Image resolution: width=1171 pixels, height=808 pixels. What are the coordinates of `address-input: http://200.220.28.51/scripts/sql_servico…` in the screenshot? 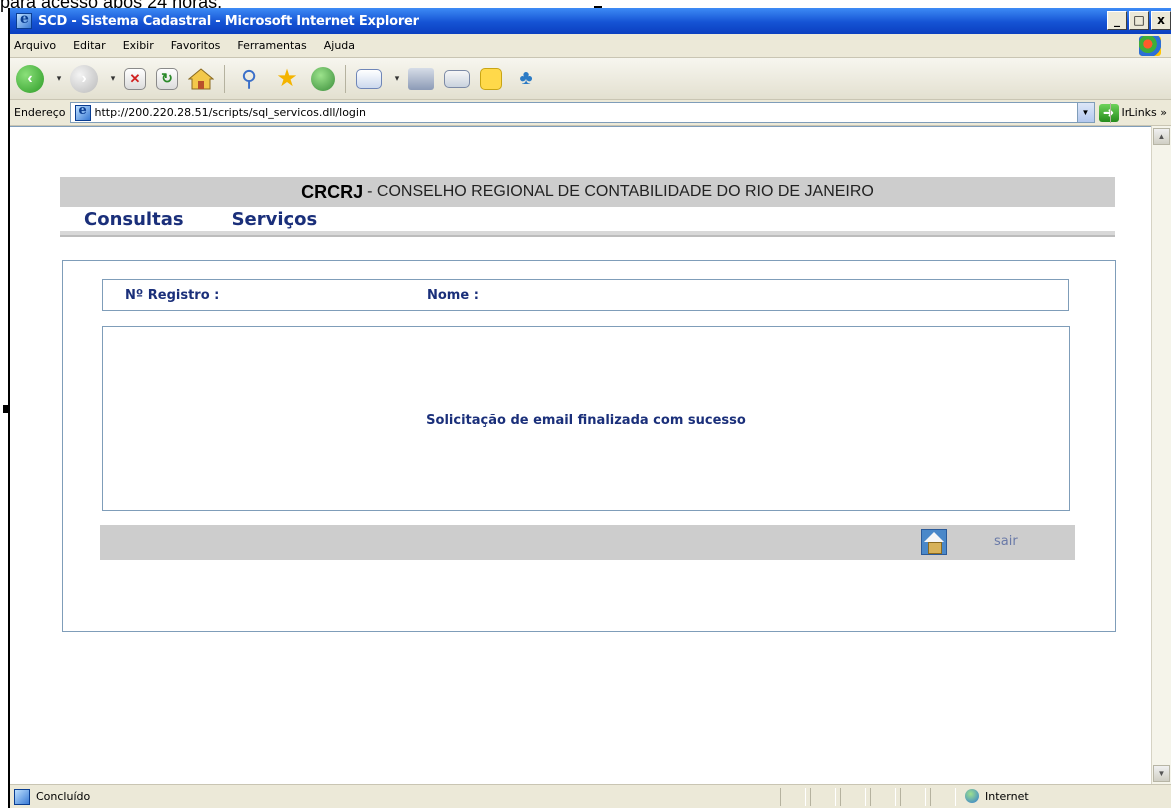 It's located at (582, 112).